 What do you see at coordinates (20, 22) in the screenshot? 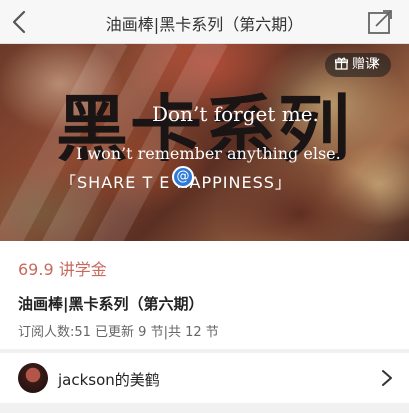
I see `back-icon` at bounding box center [20, 22].